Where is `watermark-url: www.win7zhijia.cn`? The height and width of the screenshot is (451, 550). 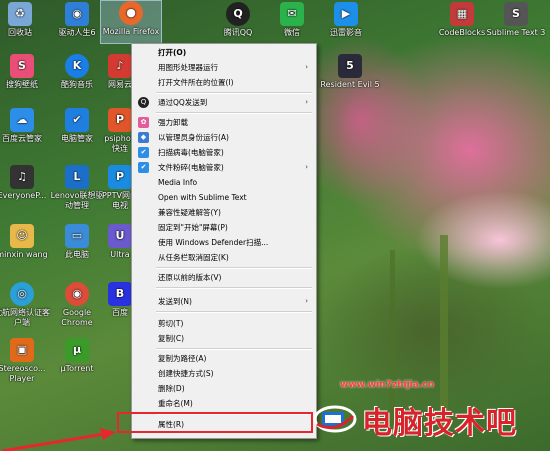 watermark-url: www.win7zhijia.cn is located at coordinates (387, 385).